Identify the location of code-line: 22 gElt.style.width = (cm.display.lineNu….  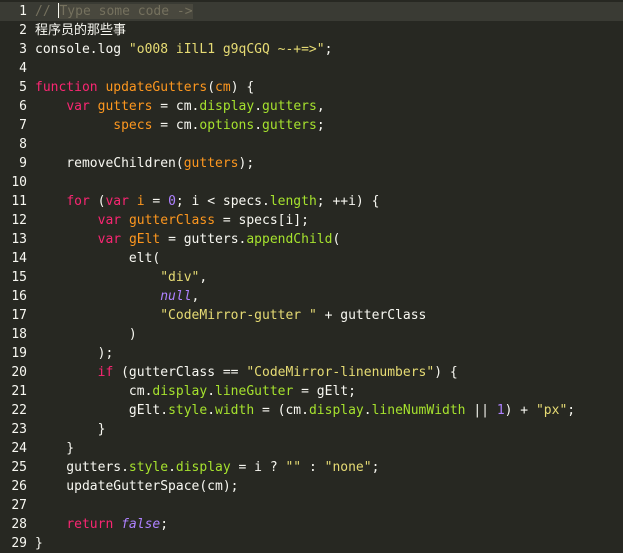
(311, 410).